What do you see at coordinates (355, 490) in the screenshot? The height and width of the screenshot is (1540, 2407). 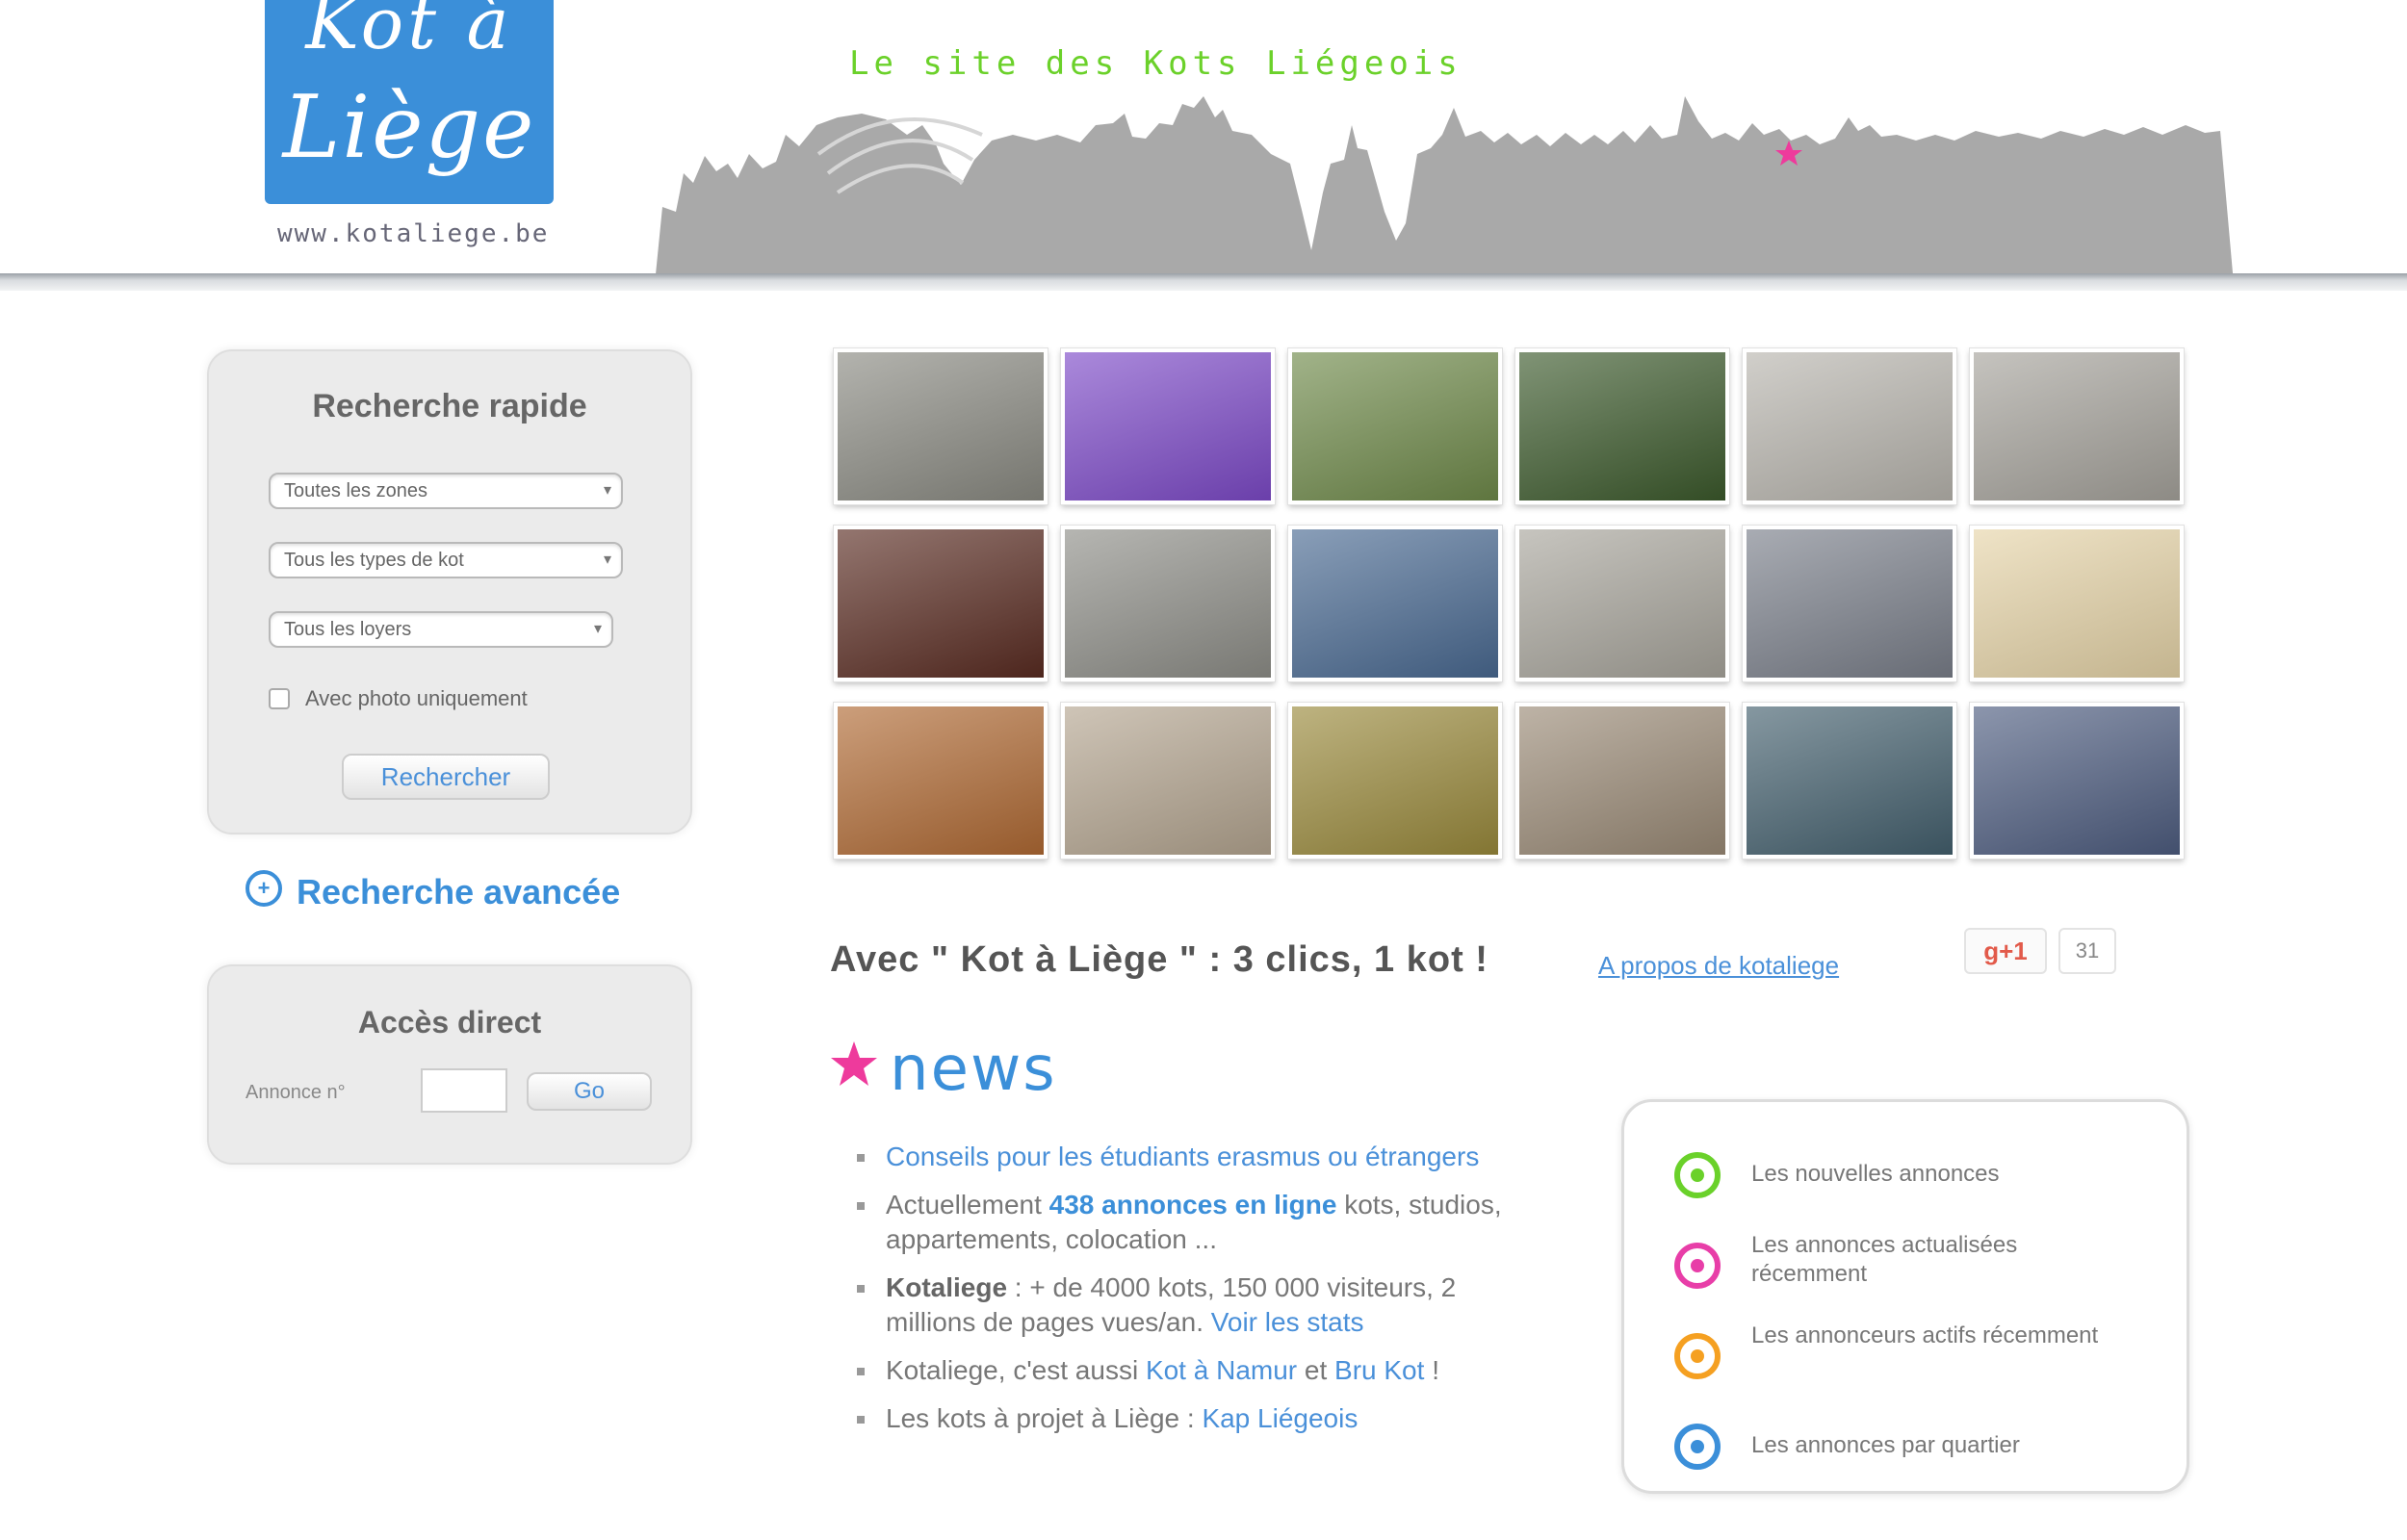 I see `zone-select-value: Toutes les zones` at bounding box center [355, 490].